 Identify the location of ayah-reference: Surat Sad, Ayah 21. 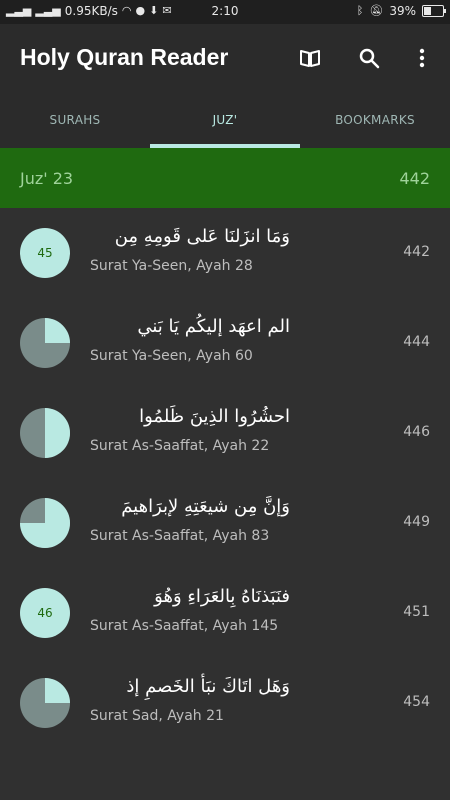
(157, 716).